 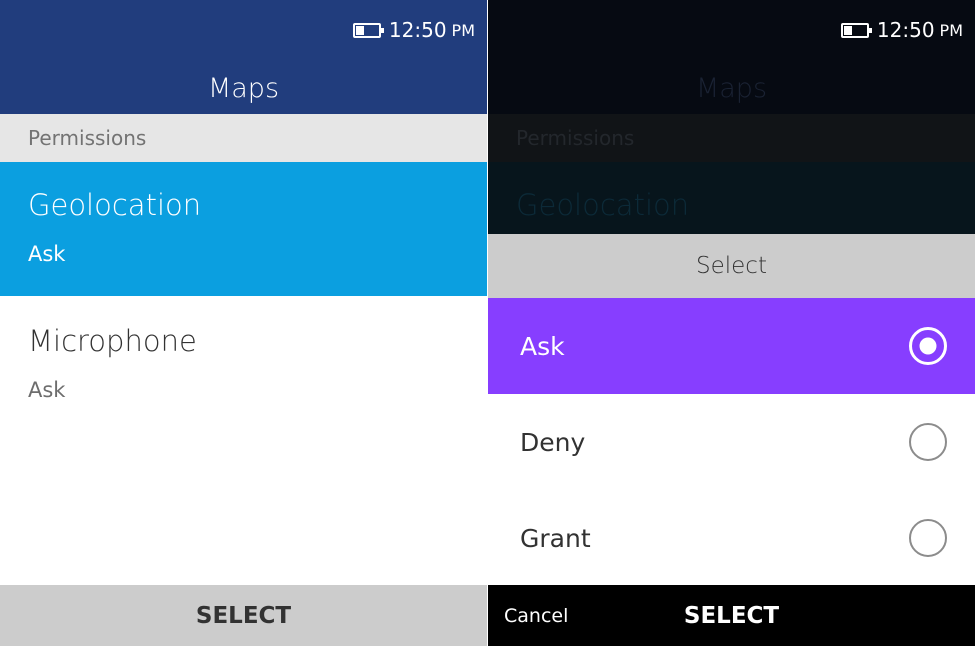 What do you see at coordinates (555, 538) in the screenshot?
I see `option-label: Grant` at bounding box center [555, 538].